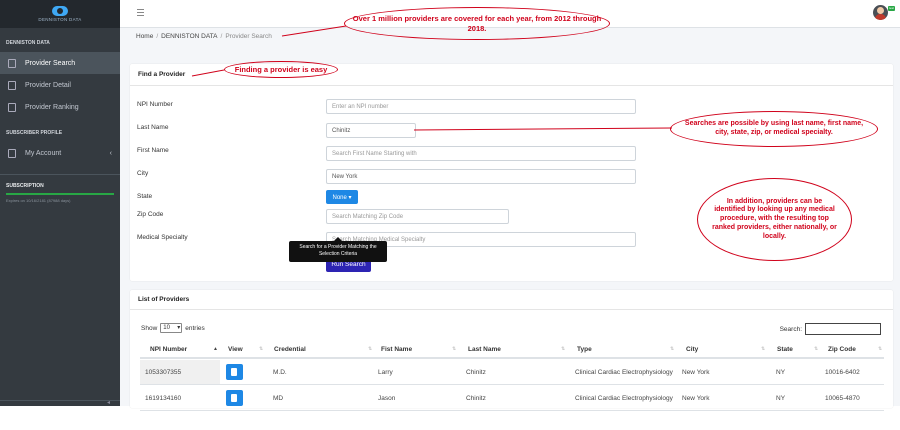 The height and width of the screenshot is (430, 900). What do you see at coordinates (481, 153) in the screenshot?
I see `first-name-input: Search First Name Starting with` at bounding box center [481, 153].